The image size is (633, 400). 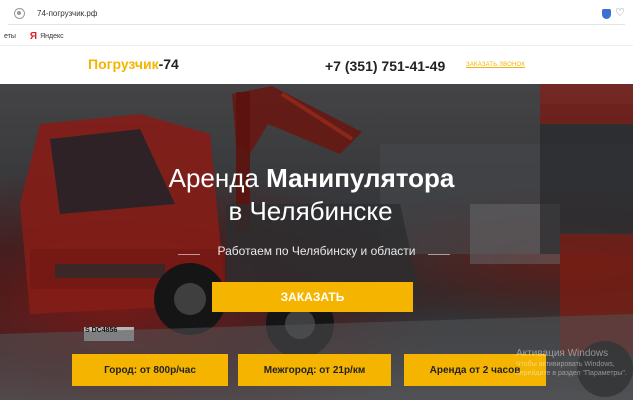 I want to click on hero-title-line1: Аренда Манипулятора, so click(x=314, y=178).